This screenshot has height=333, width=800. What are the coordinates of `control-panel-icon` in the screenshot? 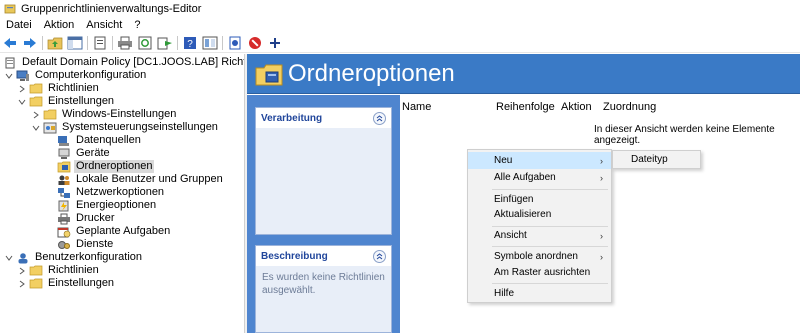 It's located at (50, 128).